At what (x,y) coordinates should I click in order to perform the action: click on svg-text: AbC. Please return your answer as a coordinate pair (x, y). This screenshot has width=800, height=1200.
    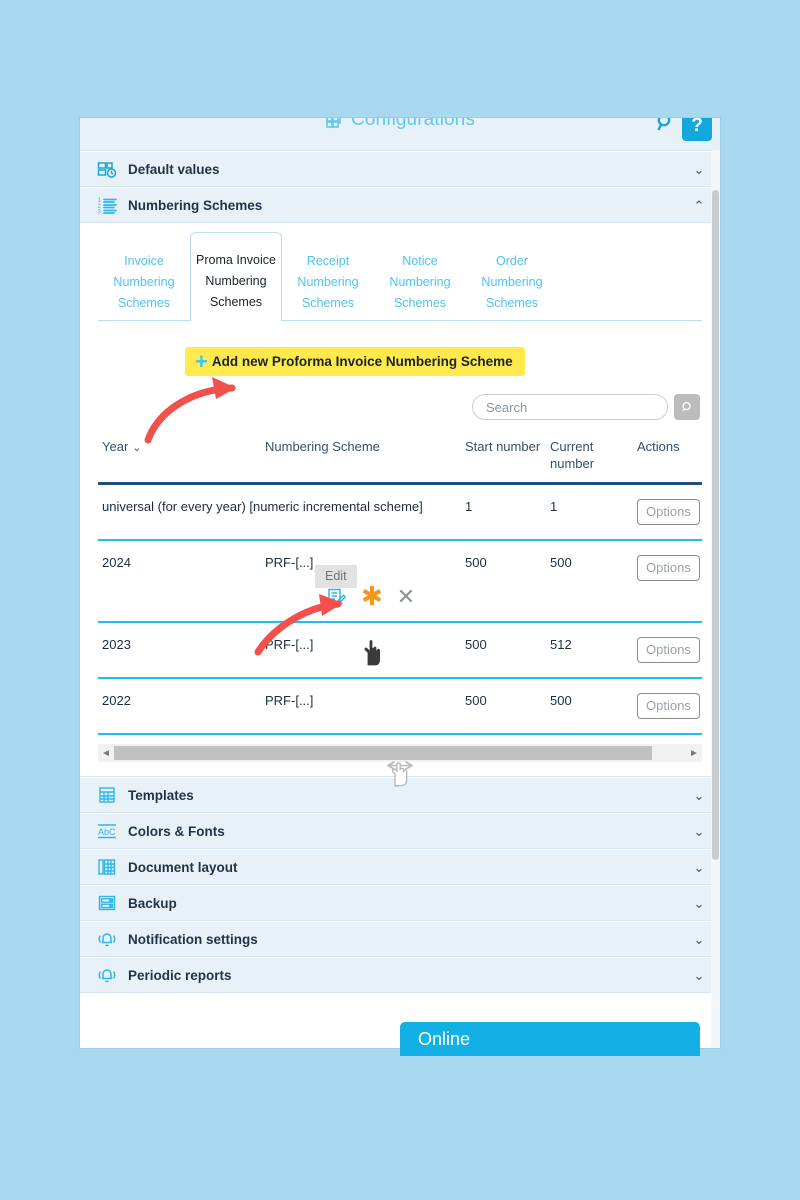
    Looking at the image, I should click on (107, 832).